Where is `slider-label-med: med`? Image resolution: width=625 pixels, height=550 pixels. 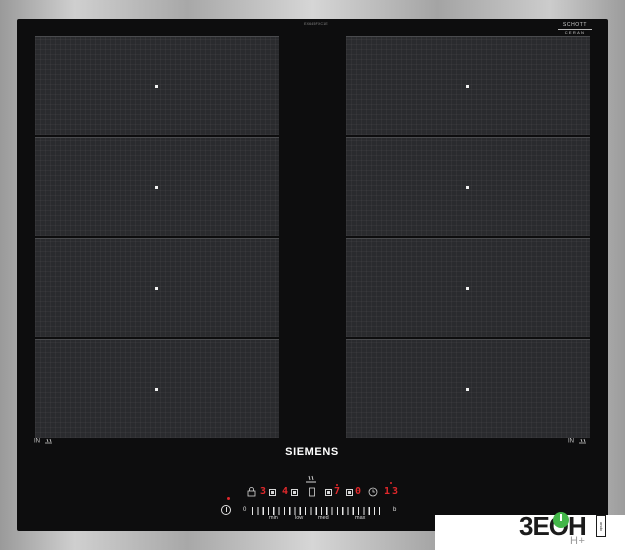 slider-label-med: med is located at coordinates (323, 518).